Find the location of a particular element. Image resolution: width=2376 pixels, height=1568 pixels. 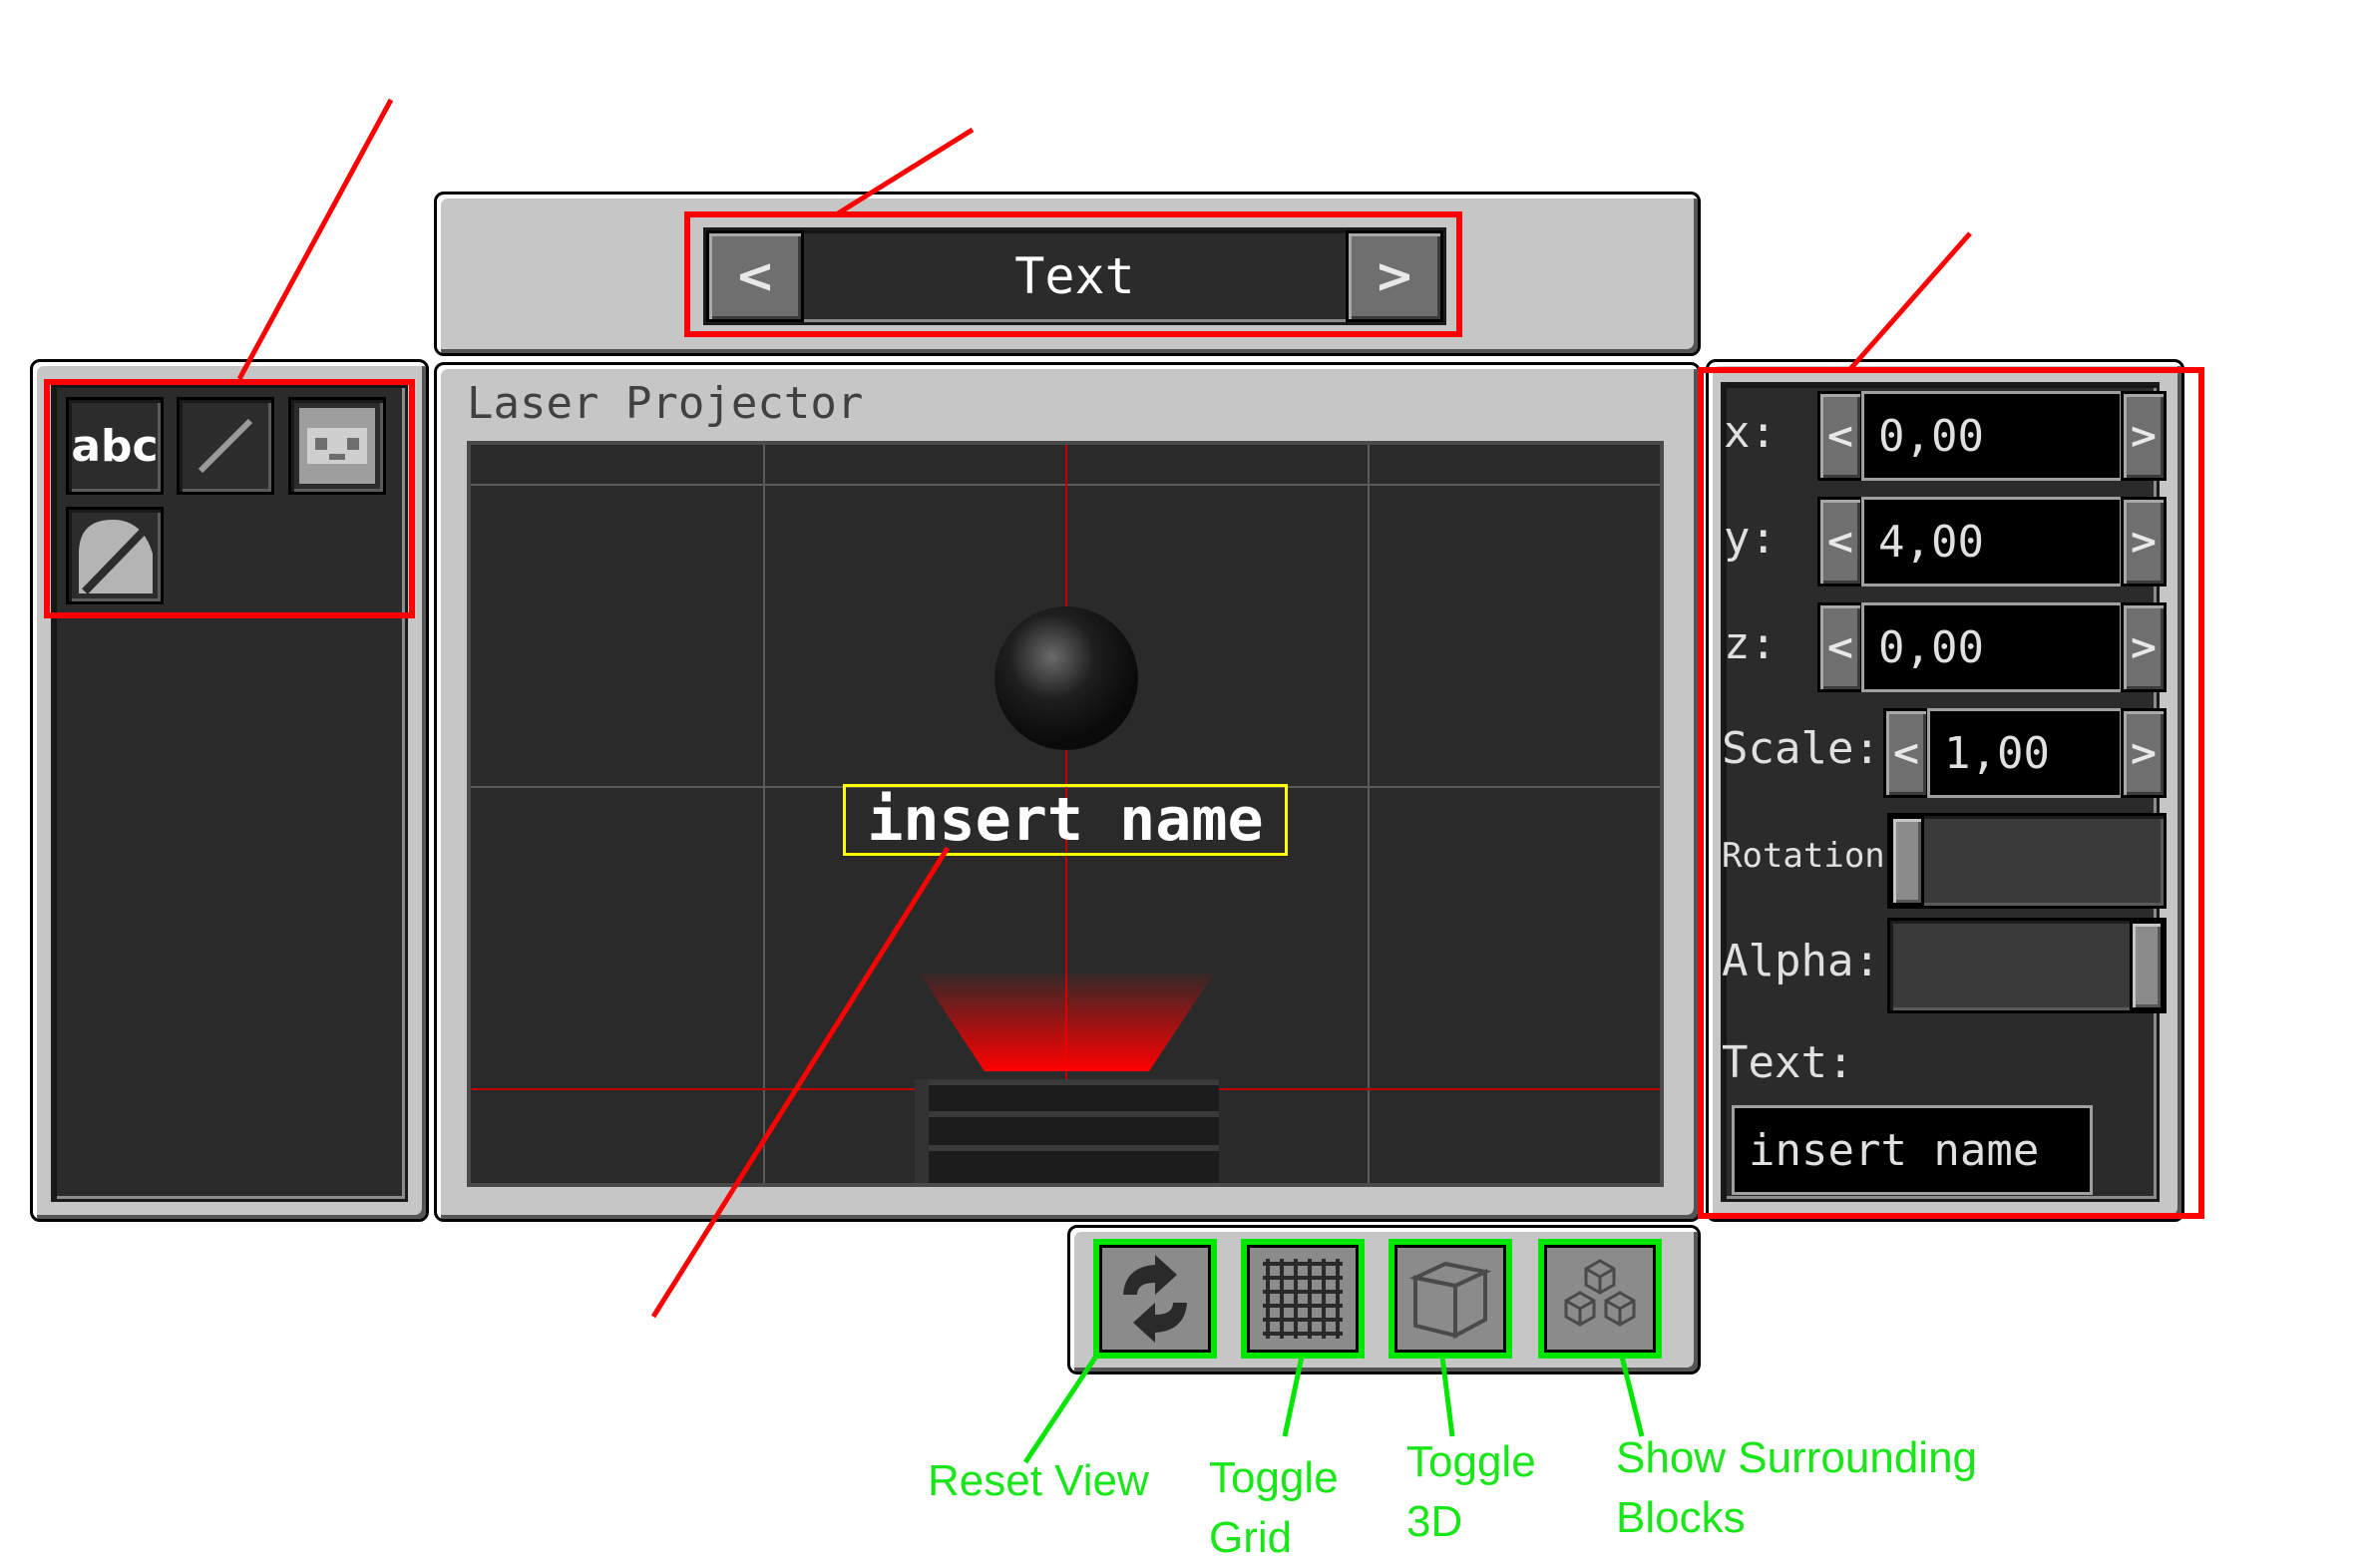

laser-beam is located at coordinates (1067, 1023).